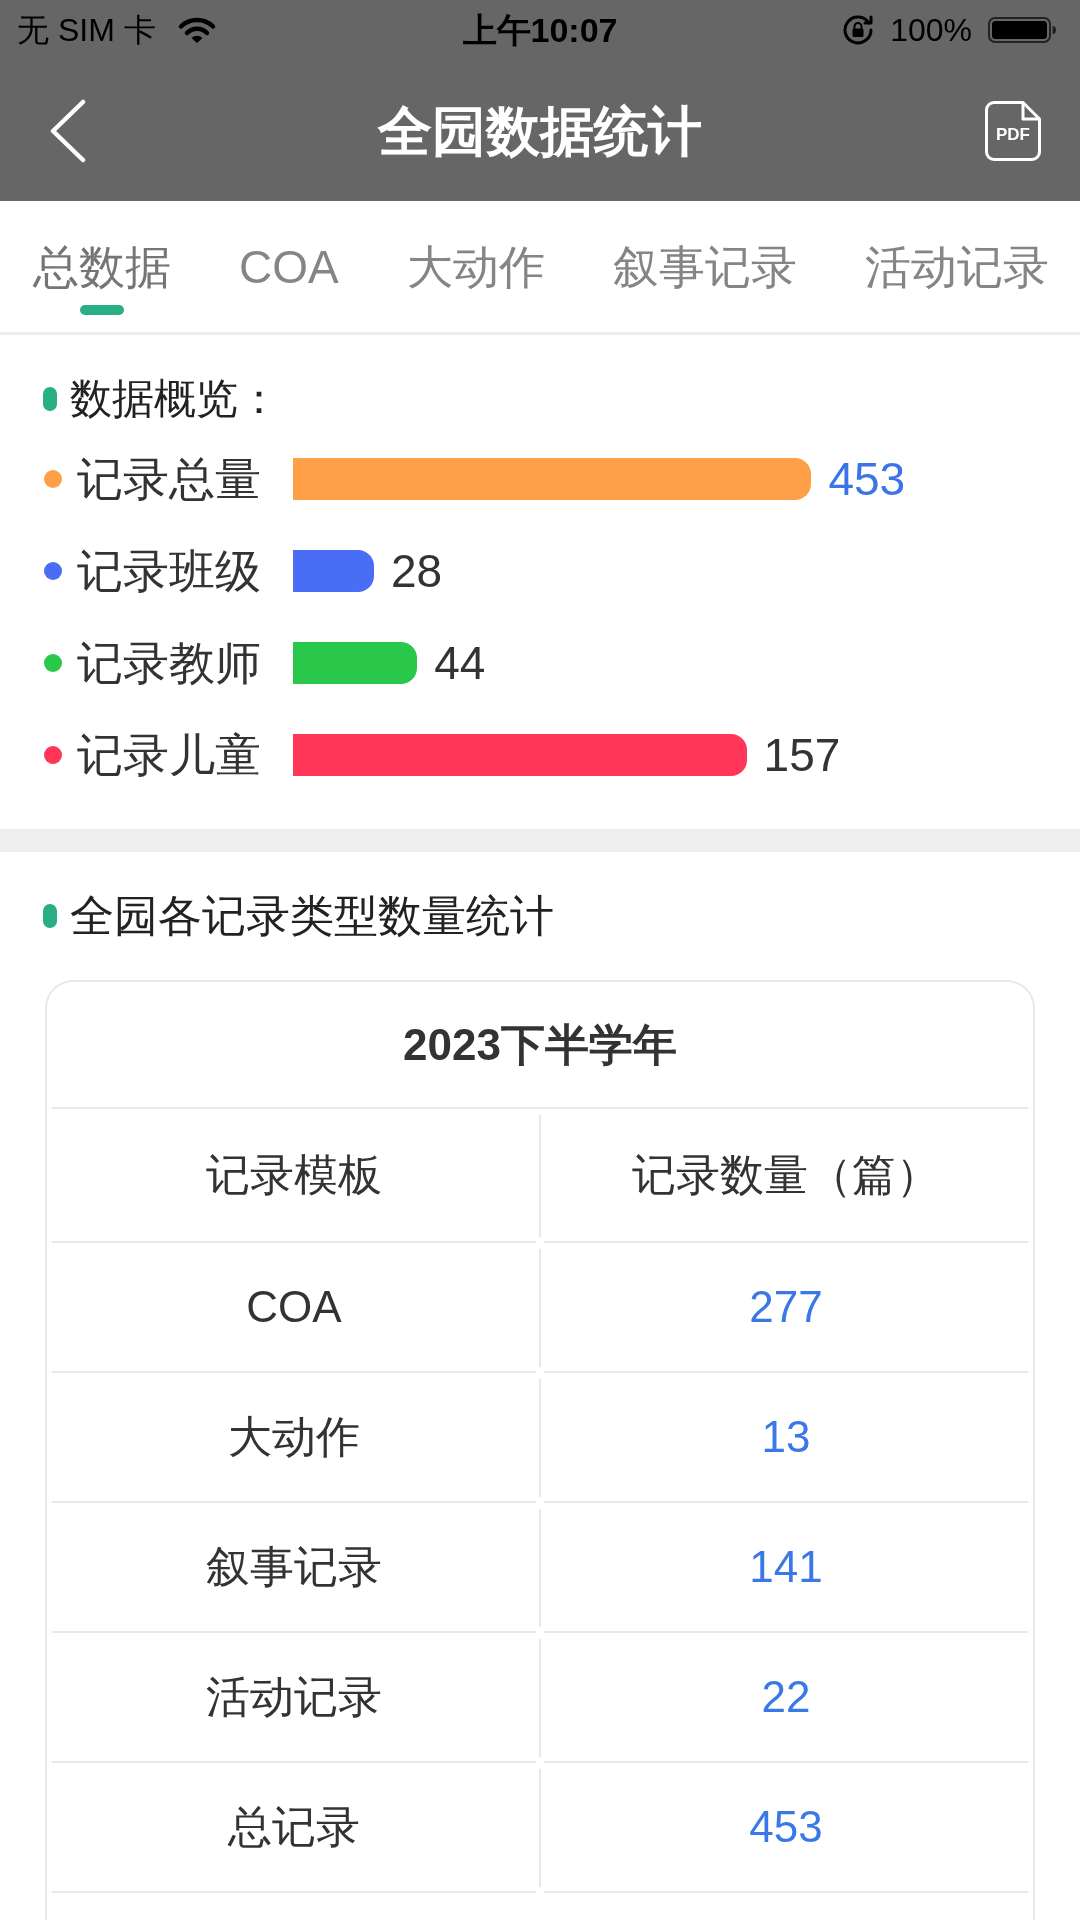  What do you see at coordinates (786, 1698) in the screenshot?
I see `table-cell: 22` at bounding box center [786, 1698].